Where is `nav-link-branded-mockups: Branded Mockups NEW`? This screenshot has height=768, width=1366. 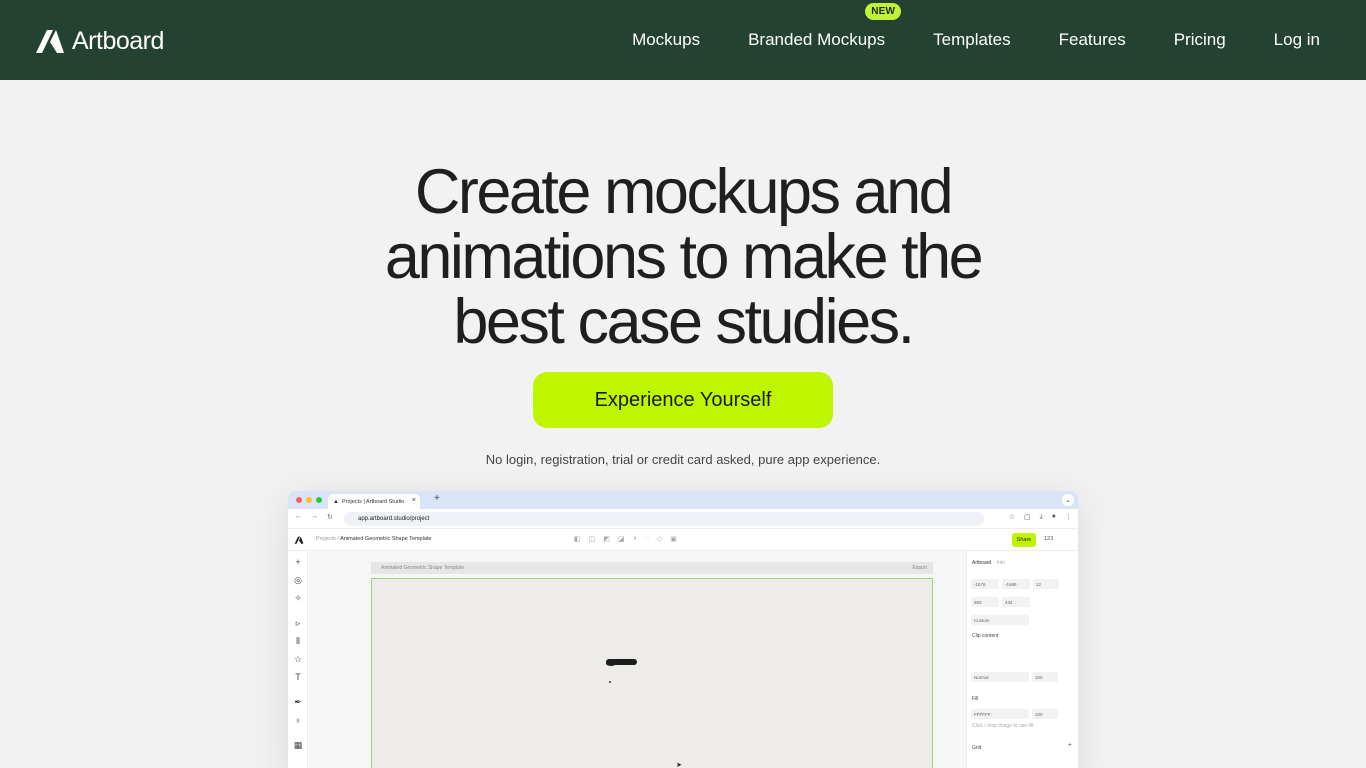 nav-link-branded-mockups: Branded Mockups NEW is located at coordinates (825, 26).